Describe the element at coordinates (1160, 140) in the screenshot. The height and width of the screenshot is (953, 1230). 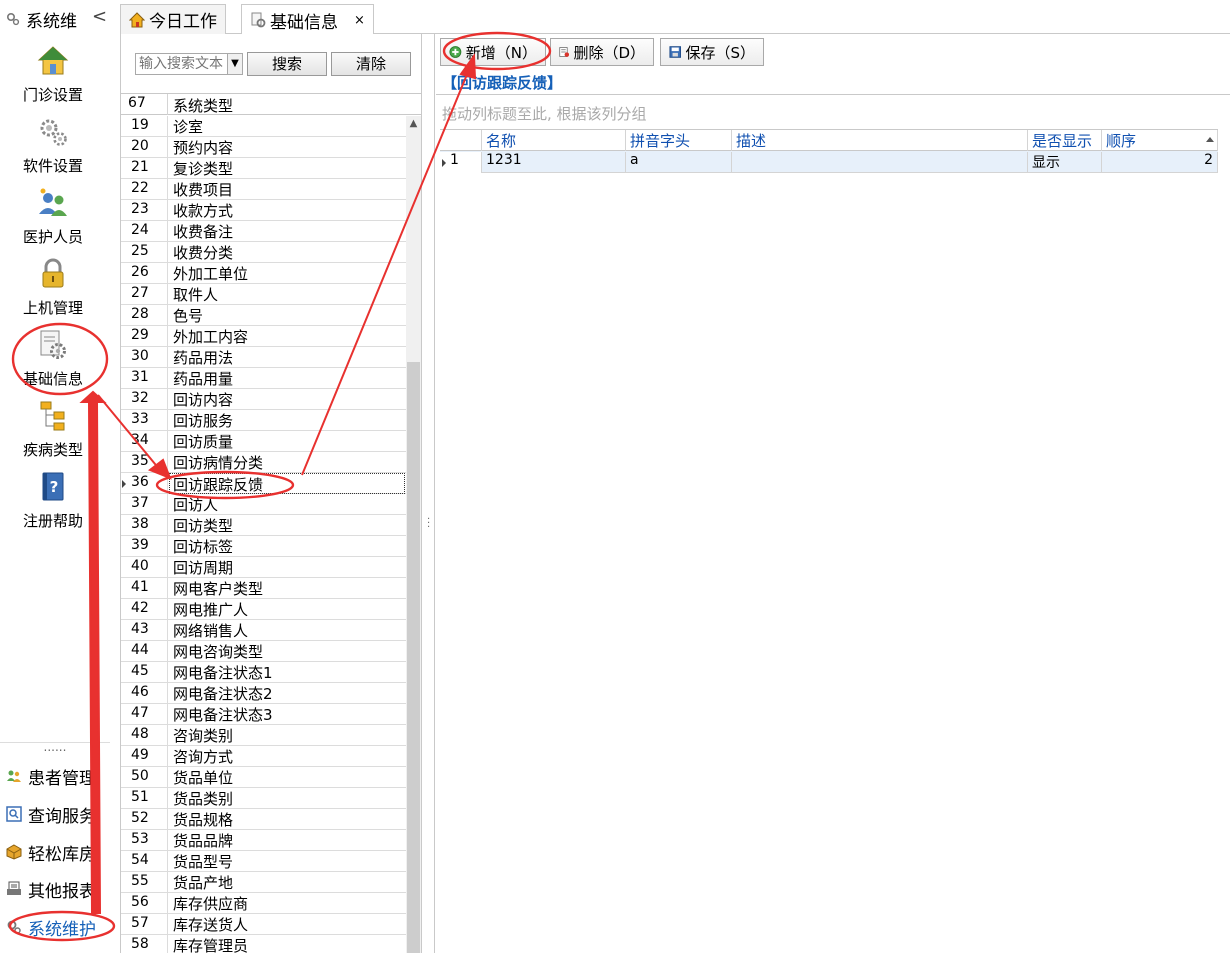
I see `column-header-order: 顺序` at that location.